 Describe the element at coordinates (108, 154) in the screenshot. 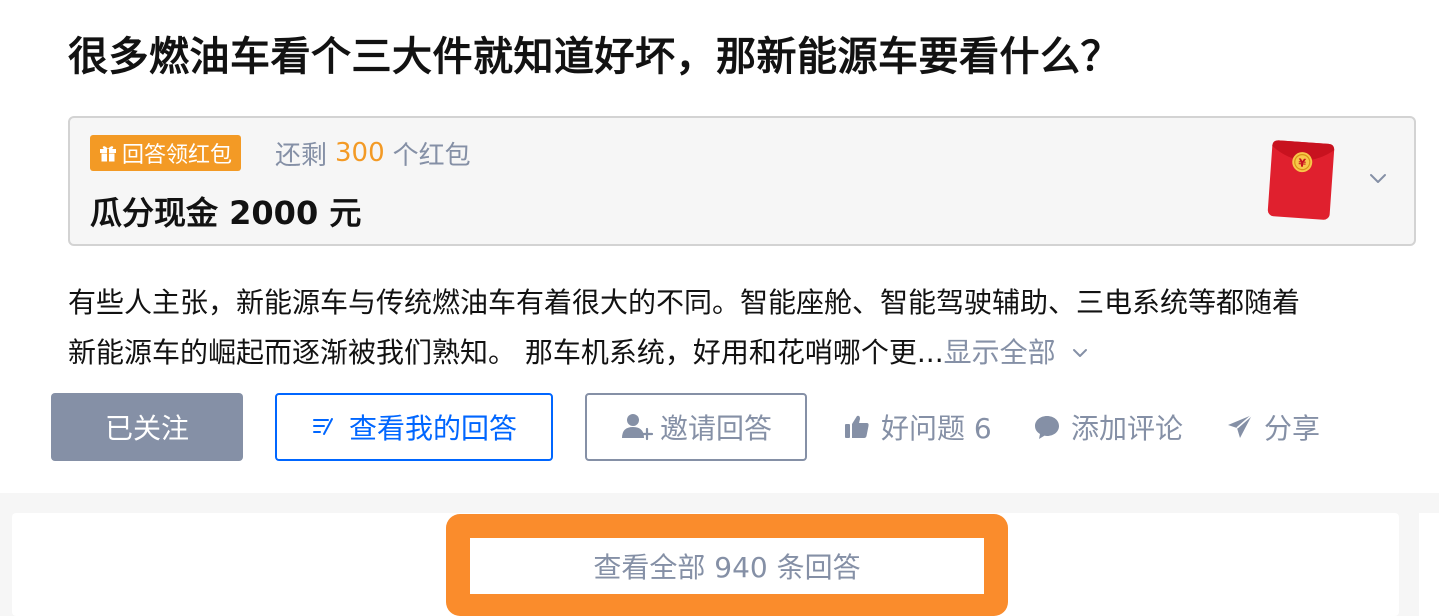

I see `gift-icon` at that location.